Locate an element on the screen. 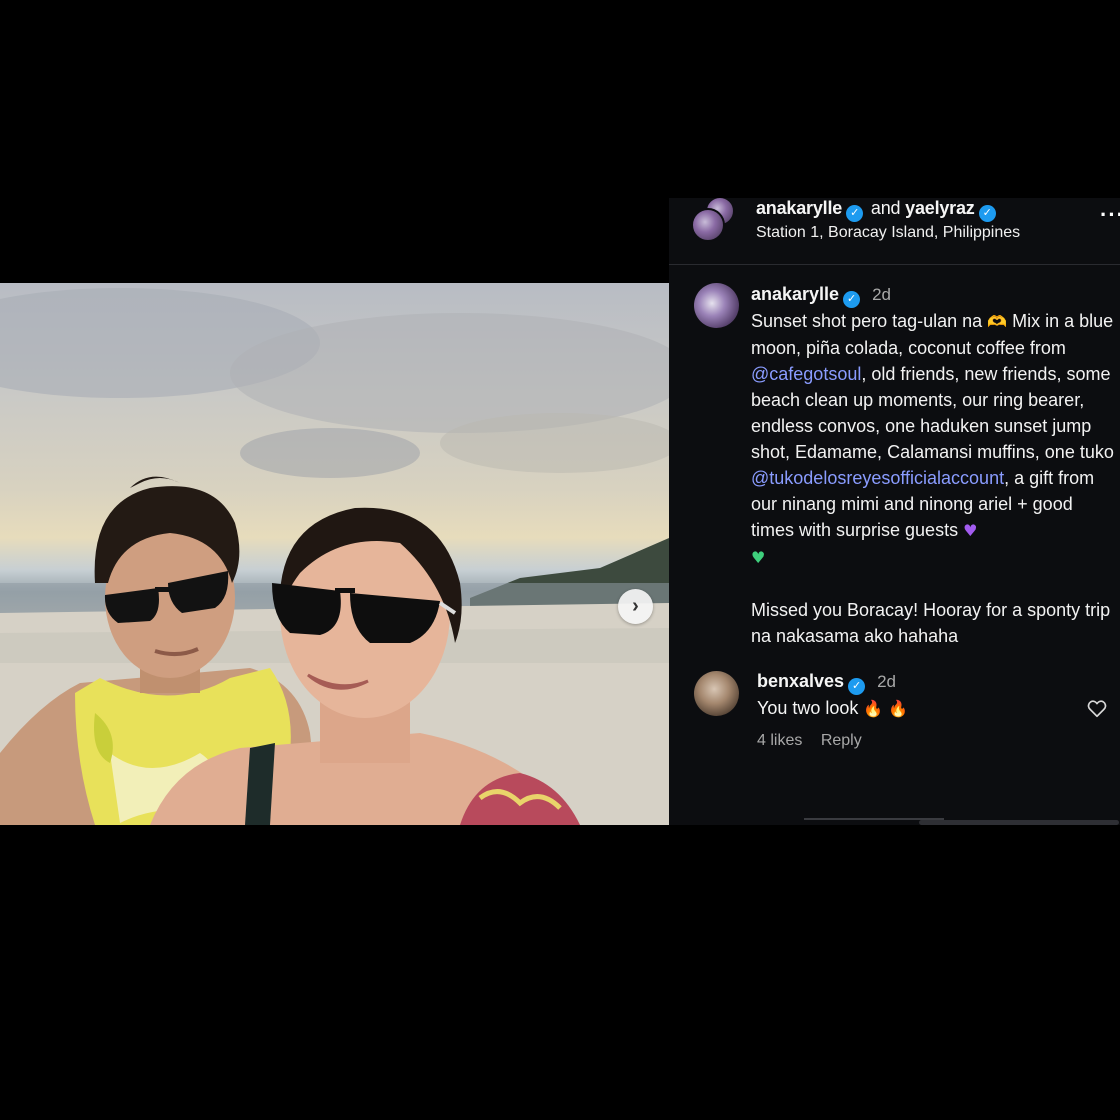 The width and height of the screenshot is (1120, 1120). collab-avatars is located at coordinates (713, 222).